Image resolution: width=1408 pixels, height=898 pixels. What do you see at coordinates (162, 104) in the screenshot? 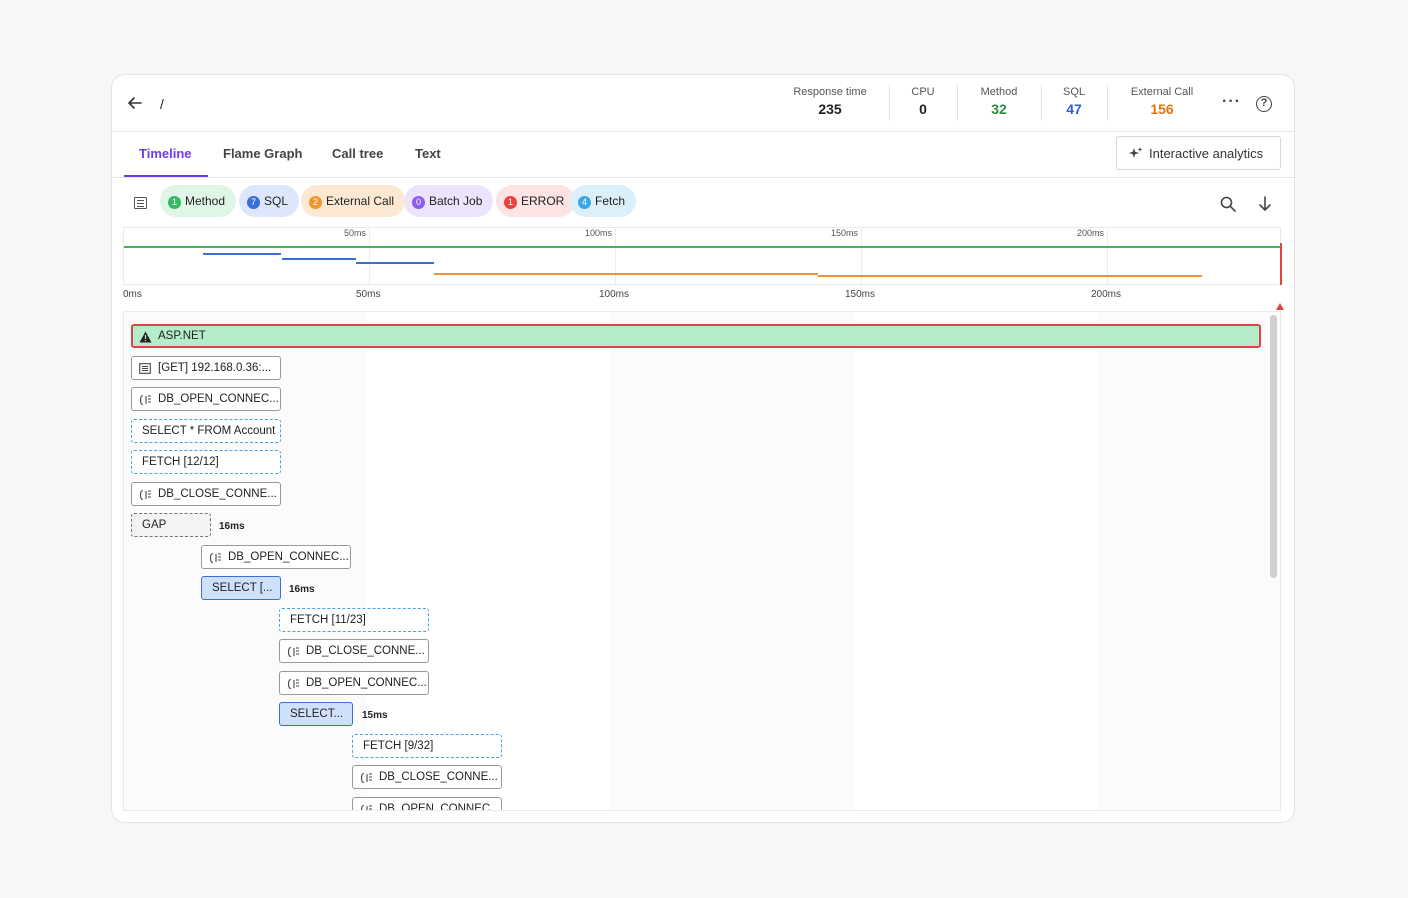
I see `transaction-path: /` at bounding box center [162, 104].